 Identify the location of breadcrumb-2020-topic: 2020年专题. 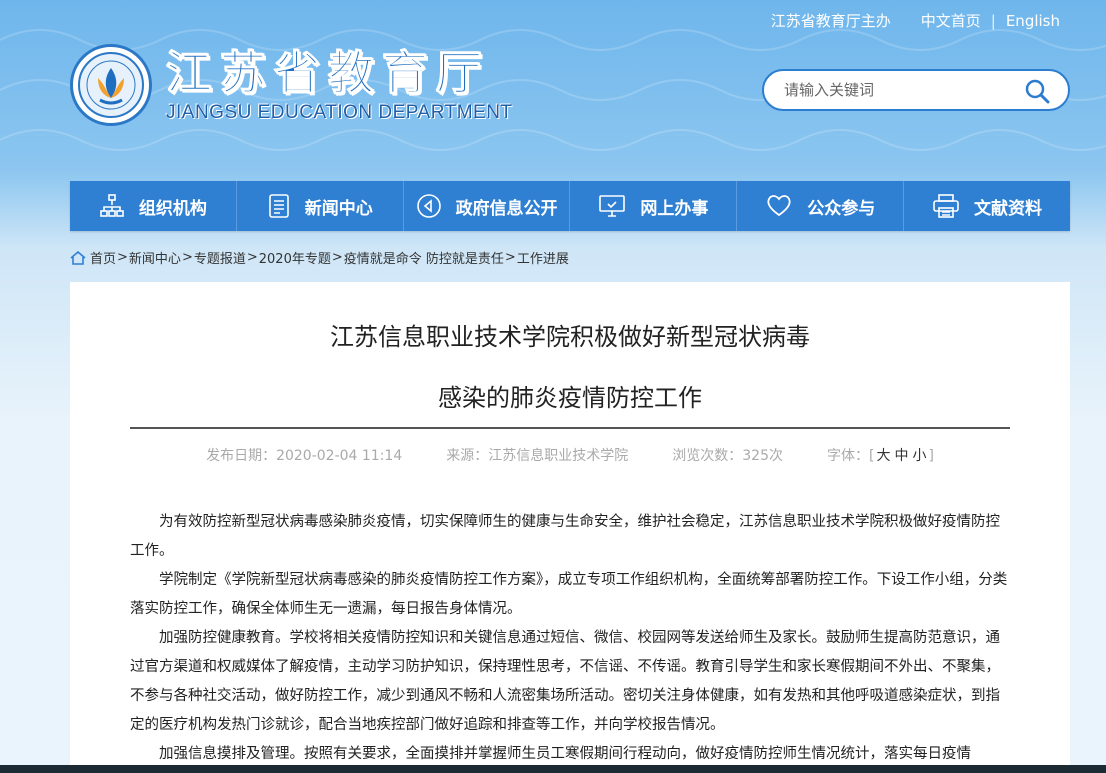
(295, 257).